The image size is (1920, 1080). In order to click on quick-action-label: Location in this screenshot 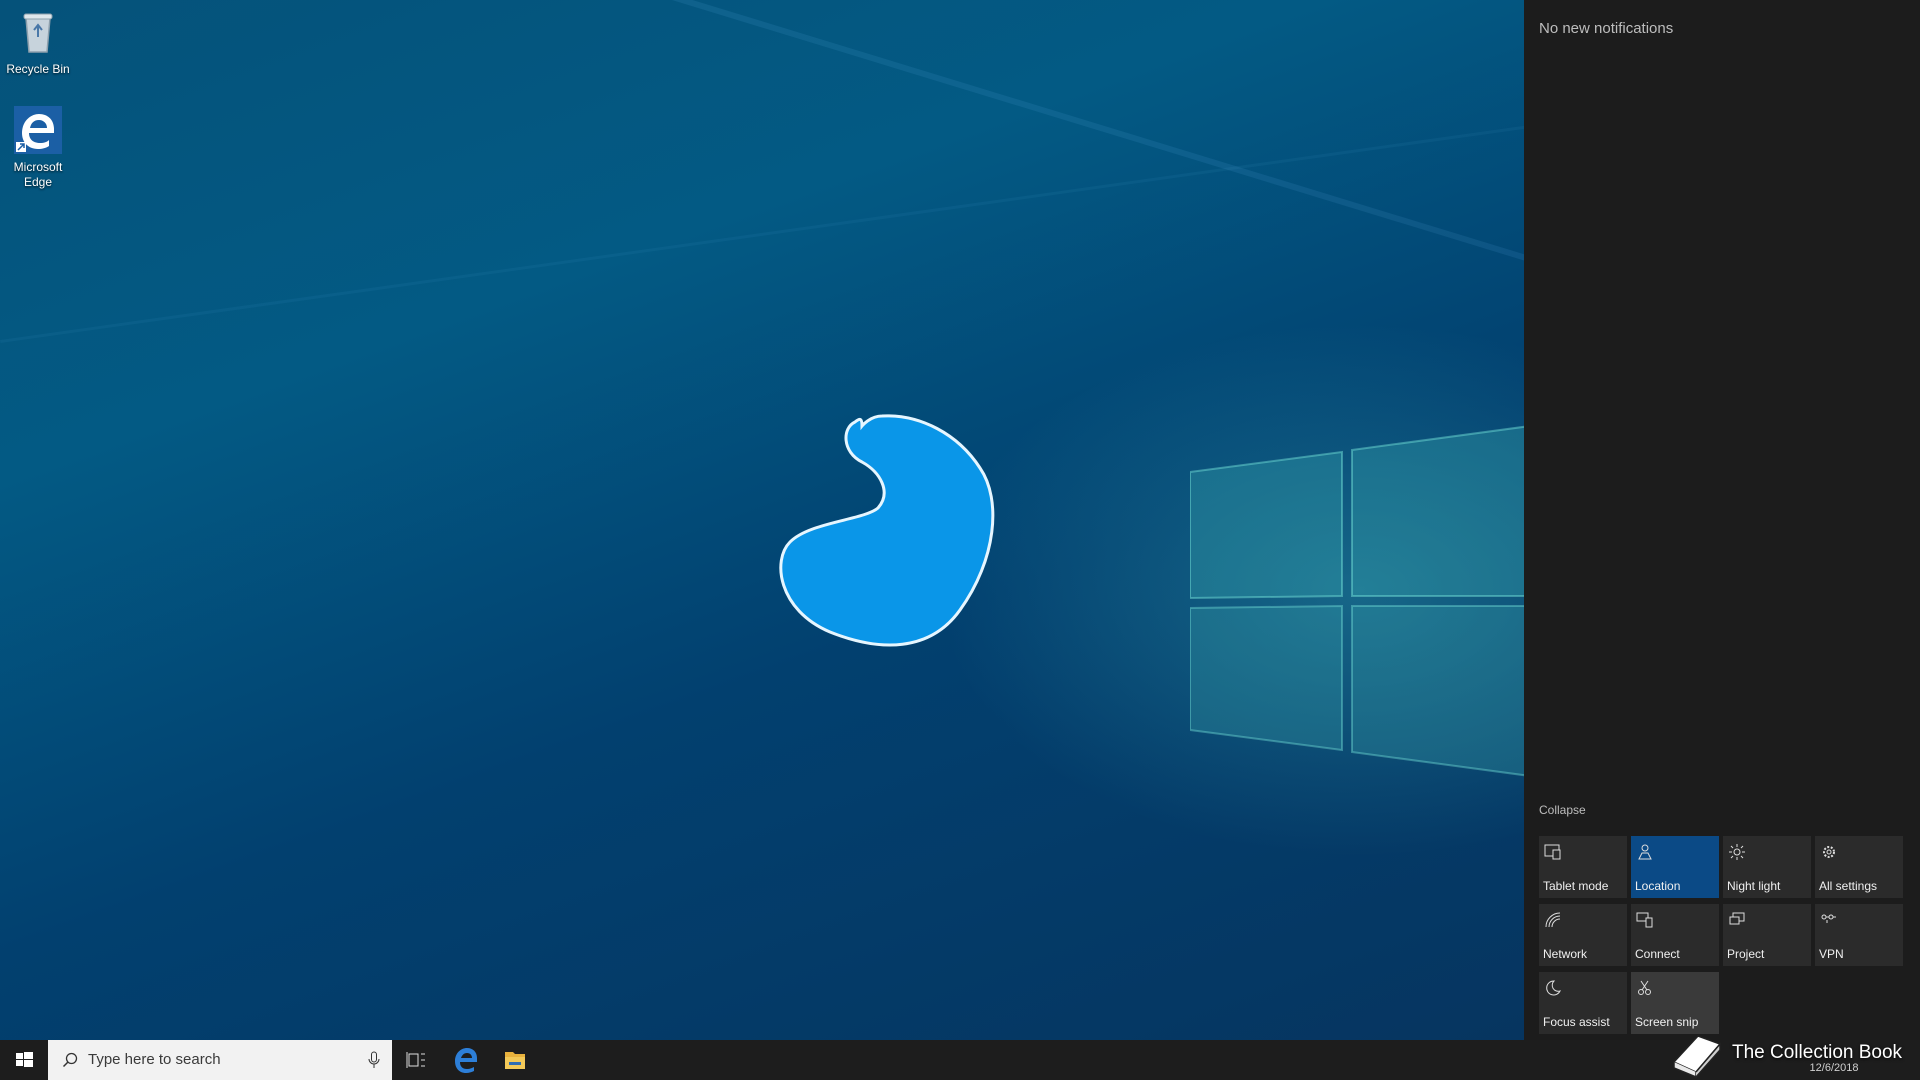, I will do `click(1658, 886)`.